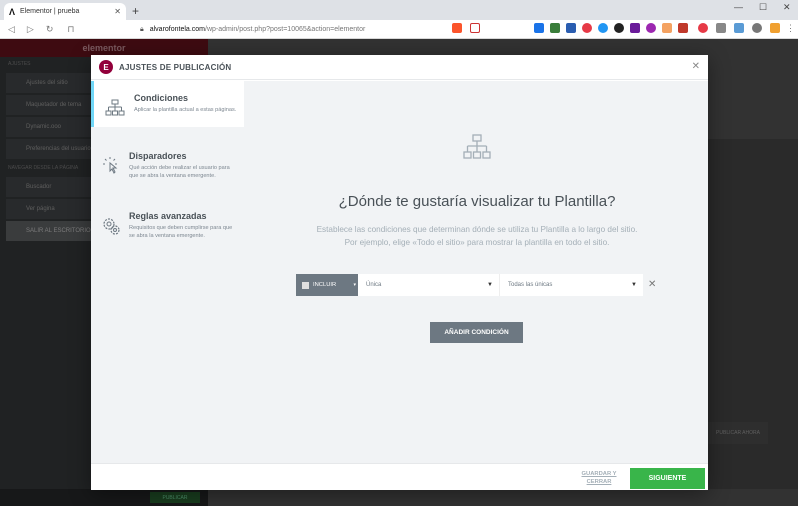 The image size is (798, 506). I want to click on tab-close-icon: ✕, so click(117, 11).